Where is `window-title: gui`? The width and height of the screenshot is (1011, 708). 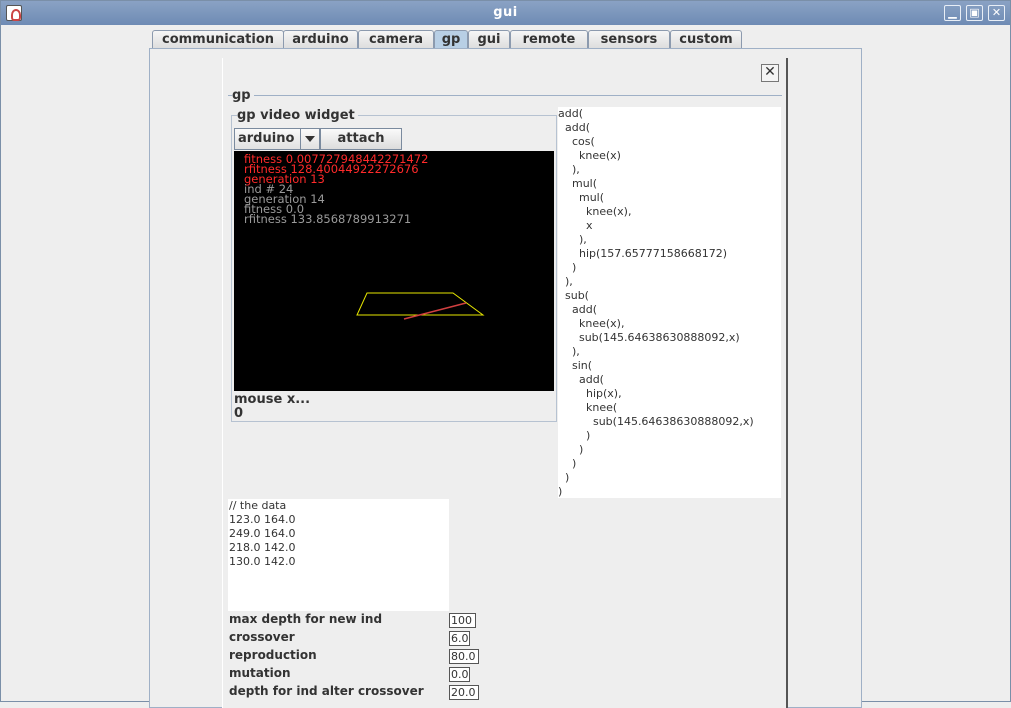
window-title: gui is located at coordinates (505, 12).